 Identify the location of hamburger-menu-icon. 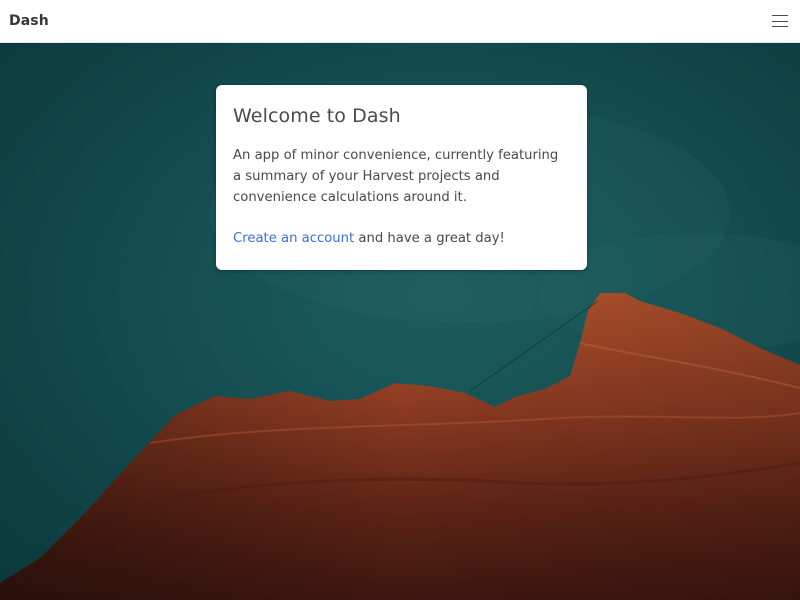
(780, 21).